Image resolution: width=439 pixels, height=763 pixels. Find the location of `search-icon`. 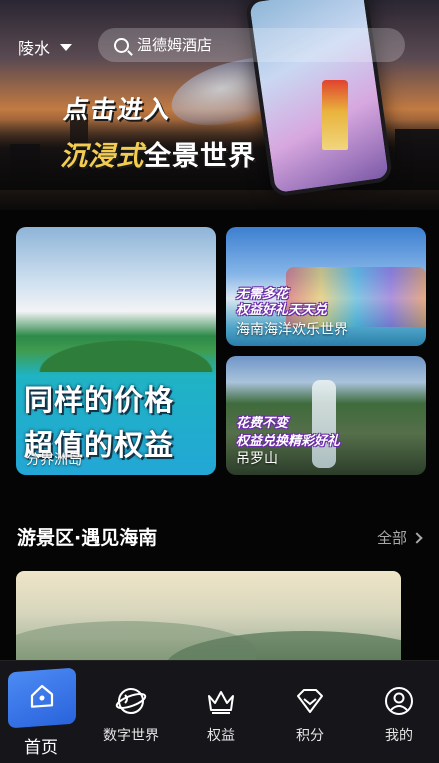

search-icon is located at coordinates (121, 45).